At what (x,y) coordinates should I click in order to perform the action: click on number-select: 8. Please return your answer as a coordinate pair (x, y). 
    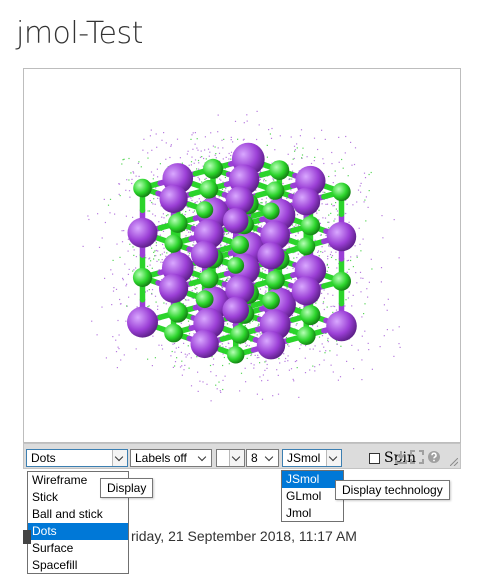
    Looking at the image, I should click on (262, 458).